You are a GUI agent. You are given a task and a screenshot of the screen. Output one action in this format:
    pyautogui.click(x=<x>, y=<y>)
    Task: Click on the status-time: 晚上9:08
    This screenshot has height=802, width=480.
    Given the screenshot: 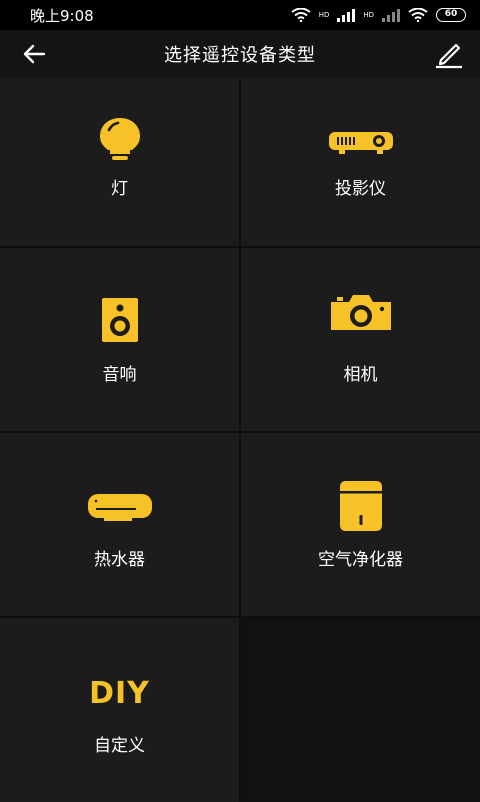 What is the action you would take?
    pyautogui.click(x=62, y=15)
    